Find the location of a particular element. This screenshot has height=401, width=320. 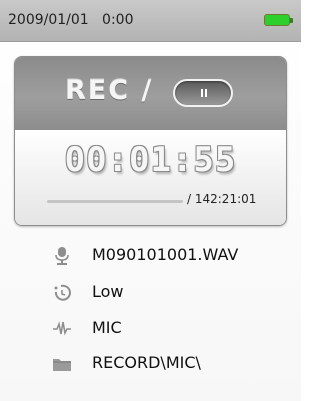

datetime-display: 2009/01/01 0:00 is located at coordinates (71, 20).